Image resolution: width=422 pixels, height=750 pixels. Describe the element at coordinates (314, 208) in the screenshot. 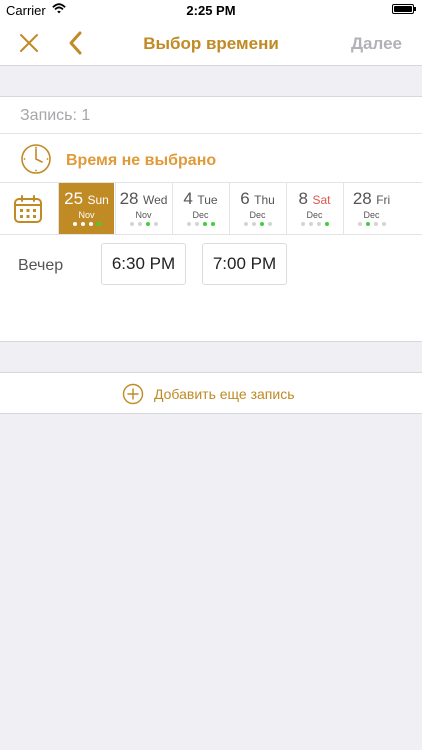

I see `date-item: 8 Sat Dec` at that location.